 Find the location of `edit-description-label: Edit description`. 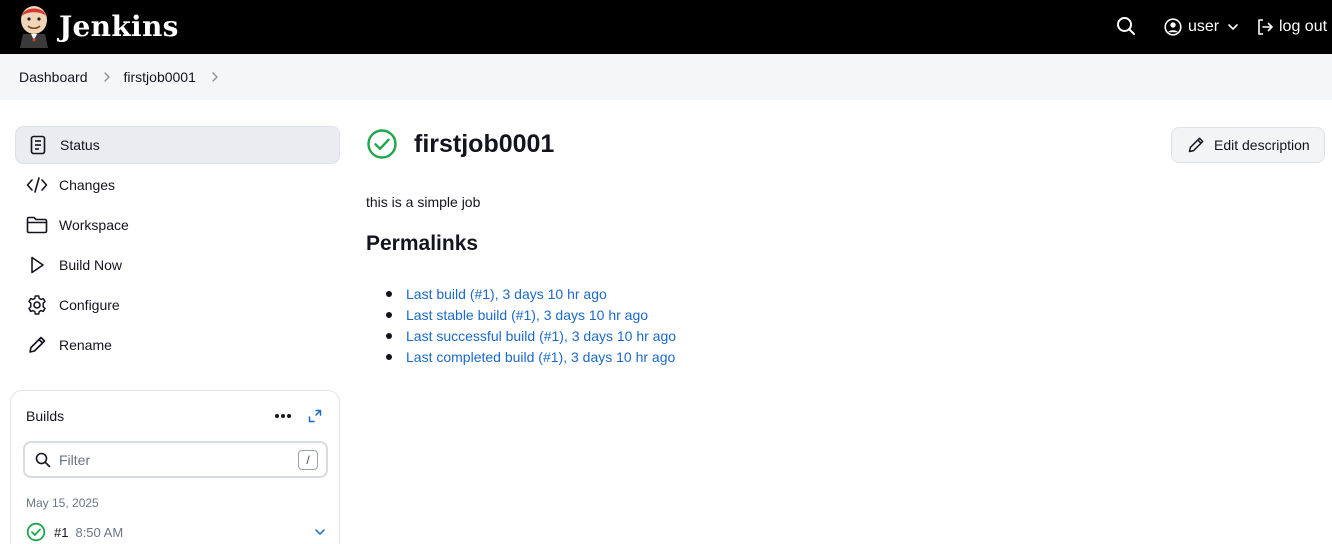

edit-description-label: Edit description is located at coordinates (1262, 145).